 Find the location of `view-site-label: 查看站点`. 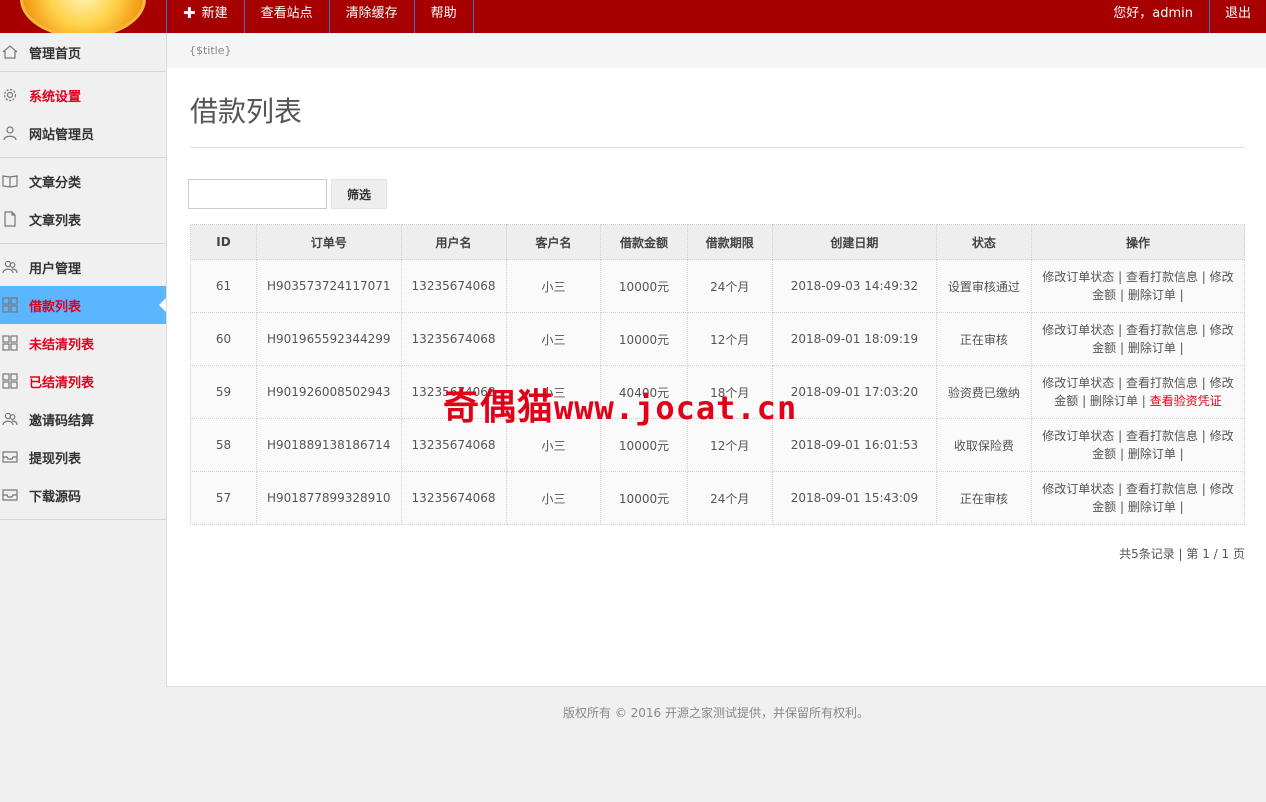

view-site-label: 查看站点 is located at coordinates (286, 13).